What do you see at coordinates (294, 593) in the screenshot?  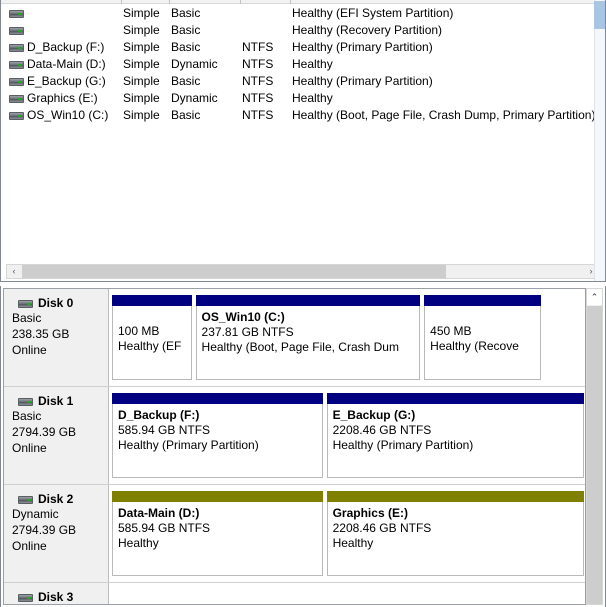 I see `disk-row: Disk 3` at bounding box center [294, 593].